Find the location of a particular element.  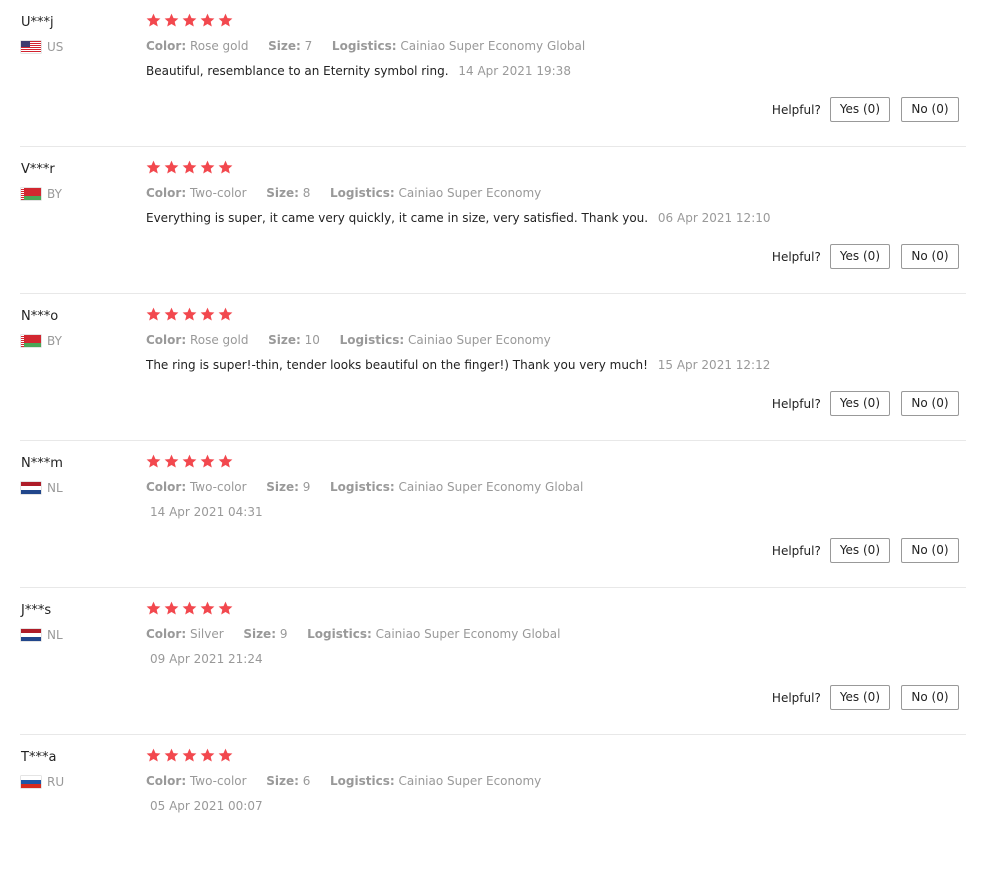

size-value: 8 is located at coordinates (306, 193).